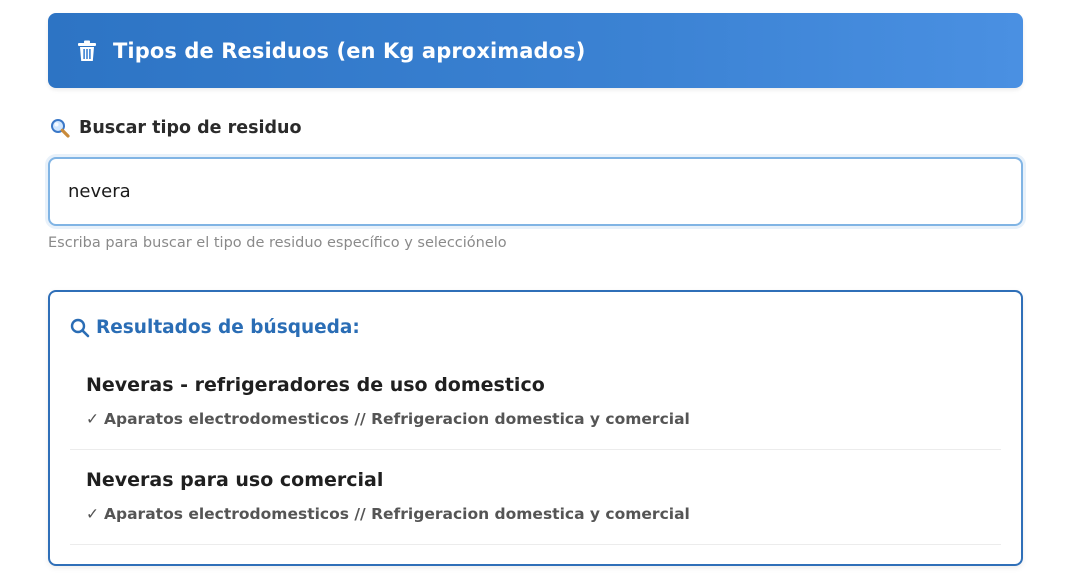  What do you see at coordinates (60, 128) in the screenshot?
I see `magnifier-icon` at bounding box center [60, 128].